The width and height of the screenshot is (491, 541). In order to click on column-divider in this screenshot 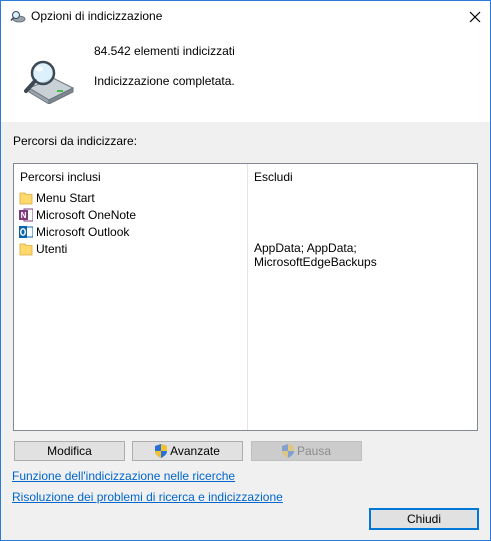, I will do `click(247, 297)`.